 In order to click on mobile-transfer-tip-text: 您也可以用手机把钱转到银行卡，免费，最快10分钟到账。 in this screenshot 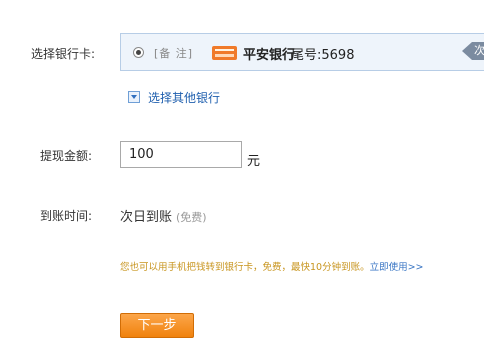, I will do `click(245, 267)`.